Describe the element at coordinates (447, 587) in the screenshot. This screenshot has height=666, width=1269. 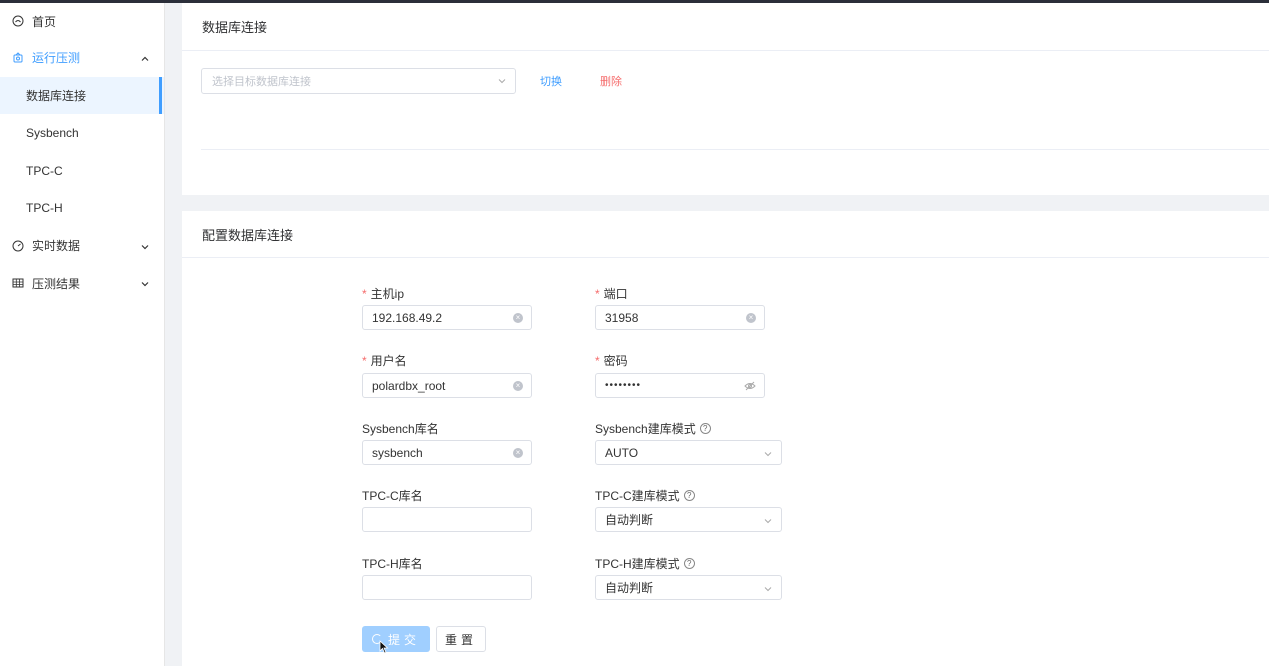
I see `tpch-db-input` at that location.